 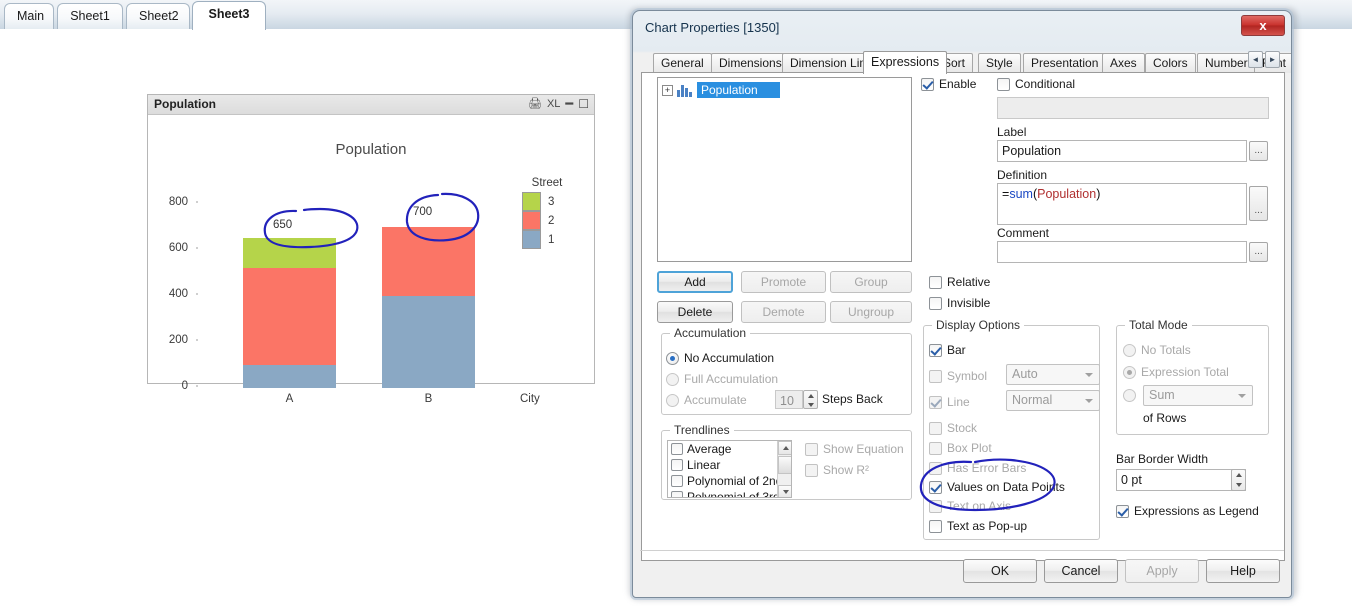 I want to click on trendline-item-poly3: Polynomial of 3rd d, so click(x=729, y=493).